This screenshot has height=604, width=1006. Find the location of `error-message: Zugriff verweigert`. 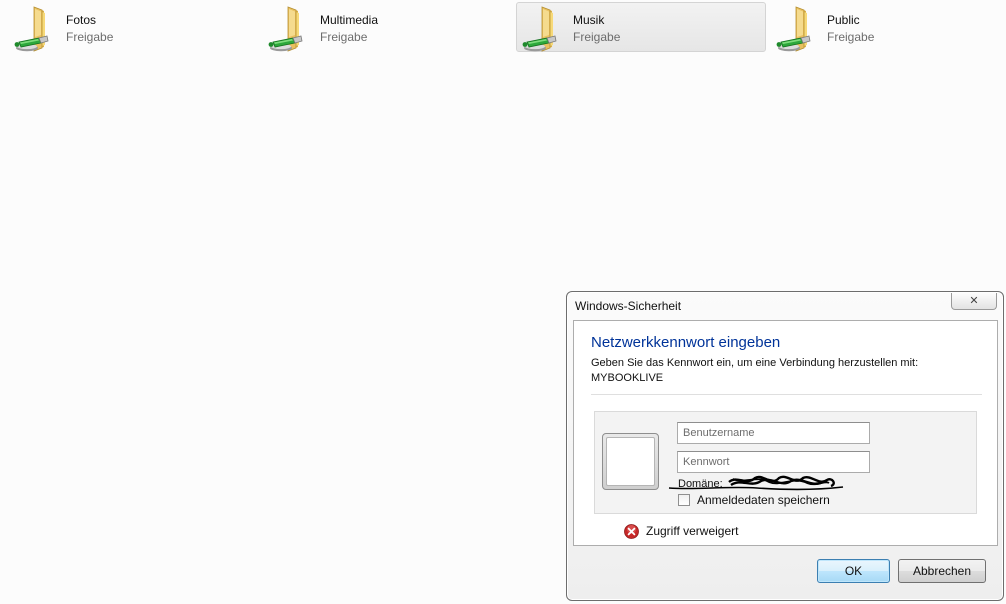

error-message: Zugriff verweigert is located at coordinates (692, 531).